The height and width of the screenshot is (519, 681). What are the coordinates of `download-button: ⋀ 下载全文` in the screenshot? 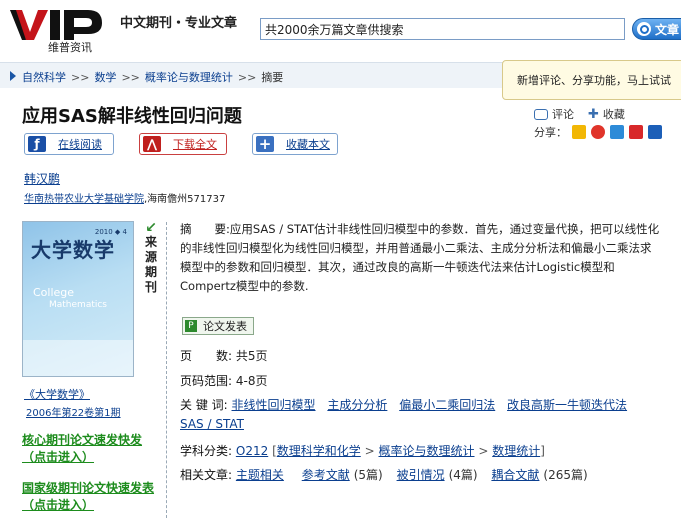 It's located at (183, 144).